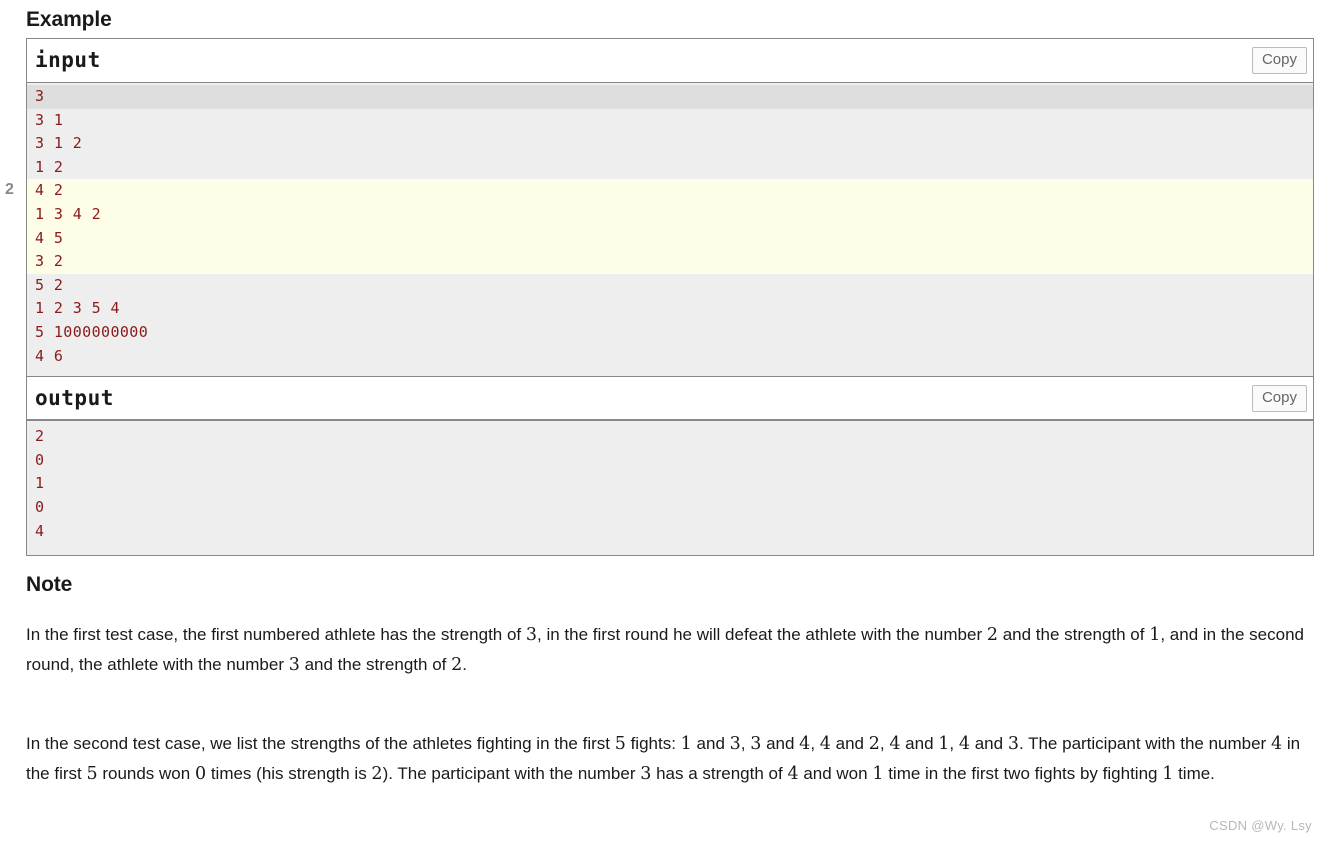 The image size is (1324, 844). I want to click on code-line: 3 1 2, so click(59, 143).